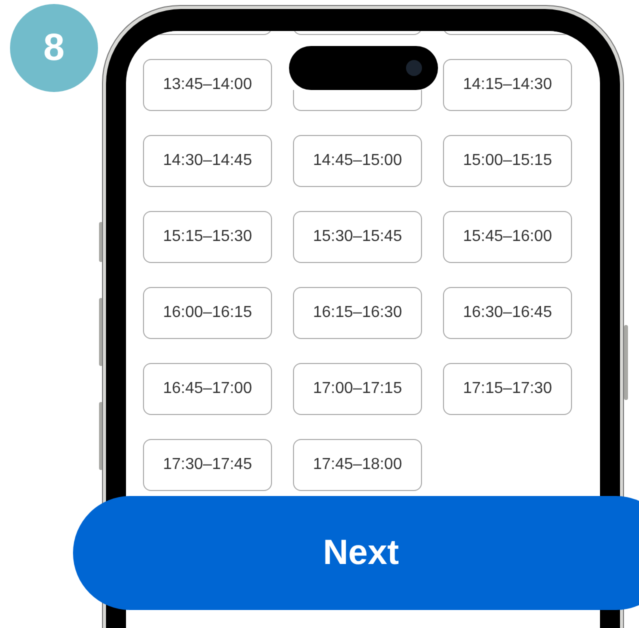  What do you see at coordinates (507, 237) in the screenshot?
I see `time-slot: 15:45–16:00` at bounding box center [507, 237].